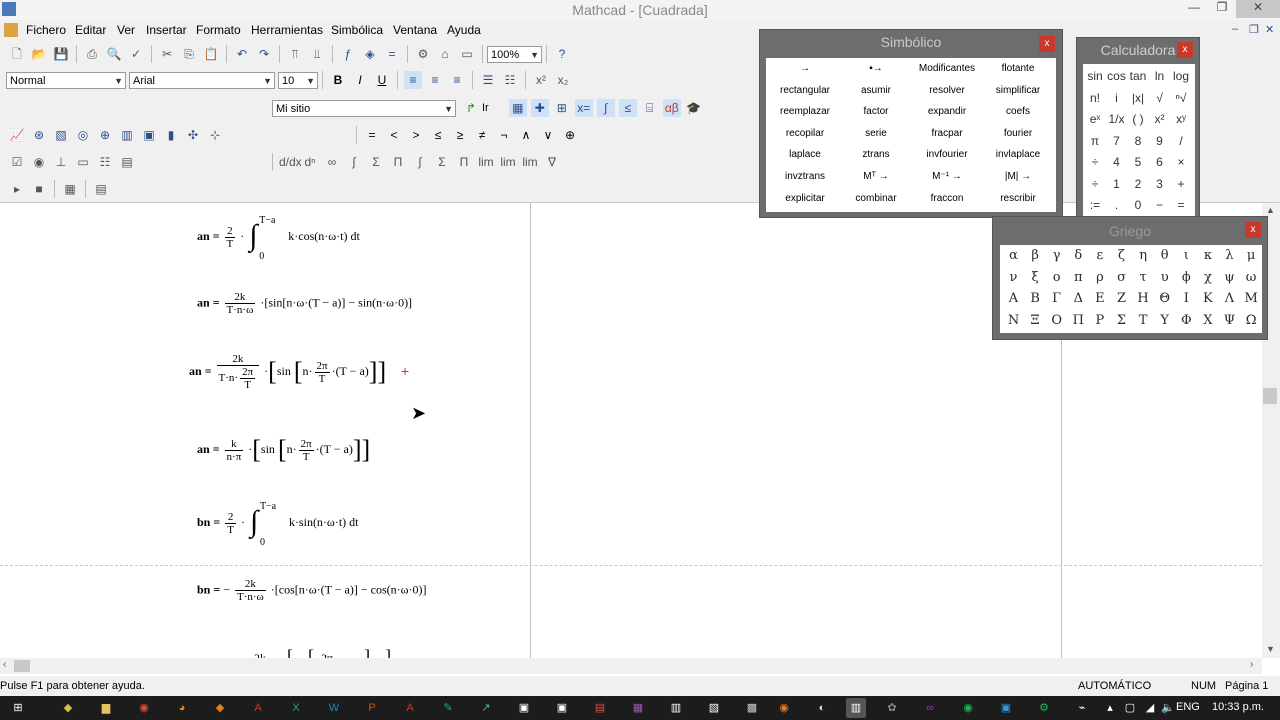 Image resolution: width=1280 pixels, height=720 pixels. What do you see at coordinates (1207, 320) in the screenshot?
I see `greek-letter-button: Χ` at bounding box center [1207, 320].